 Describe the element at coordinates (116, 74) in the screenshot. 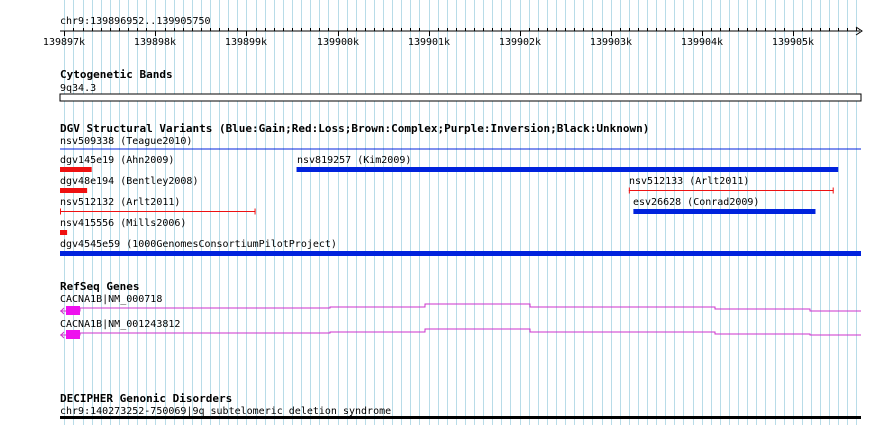

I see `track-title-cytoband: Cytogenetic Bands` at that location.